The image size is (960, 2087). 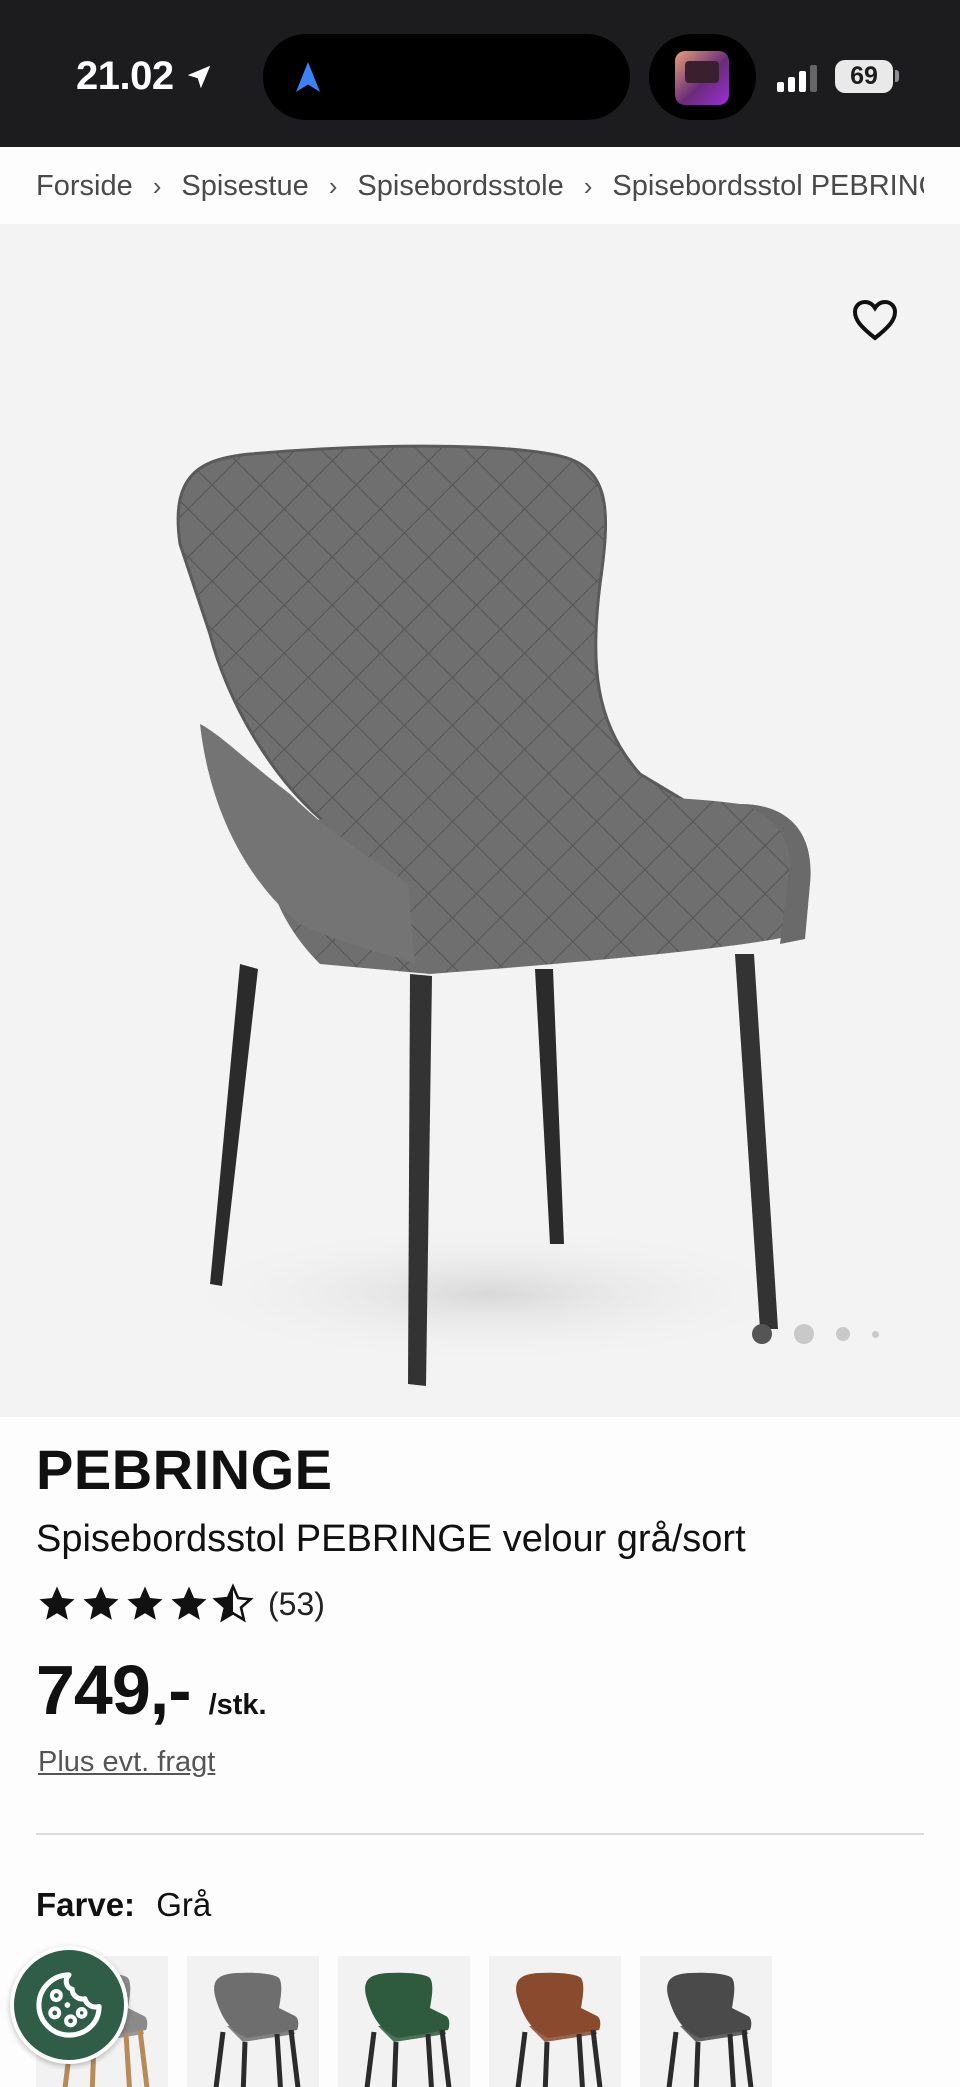 I want to click on status-bar: 21.02 69, so click(x=480, y=73).